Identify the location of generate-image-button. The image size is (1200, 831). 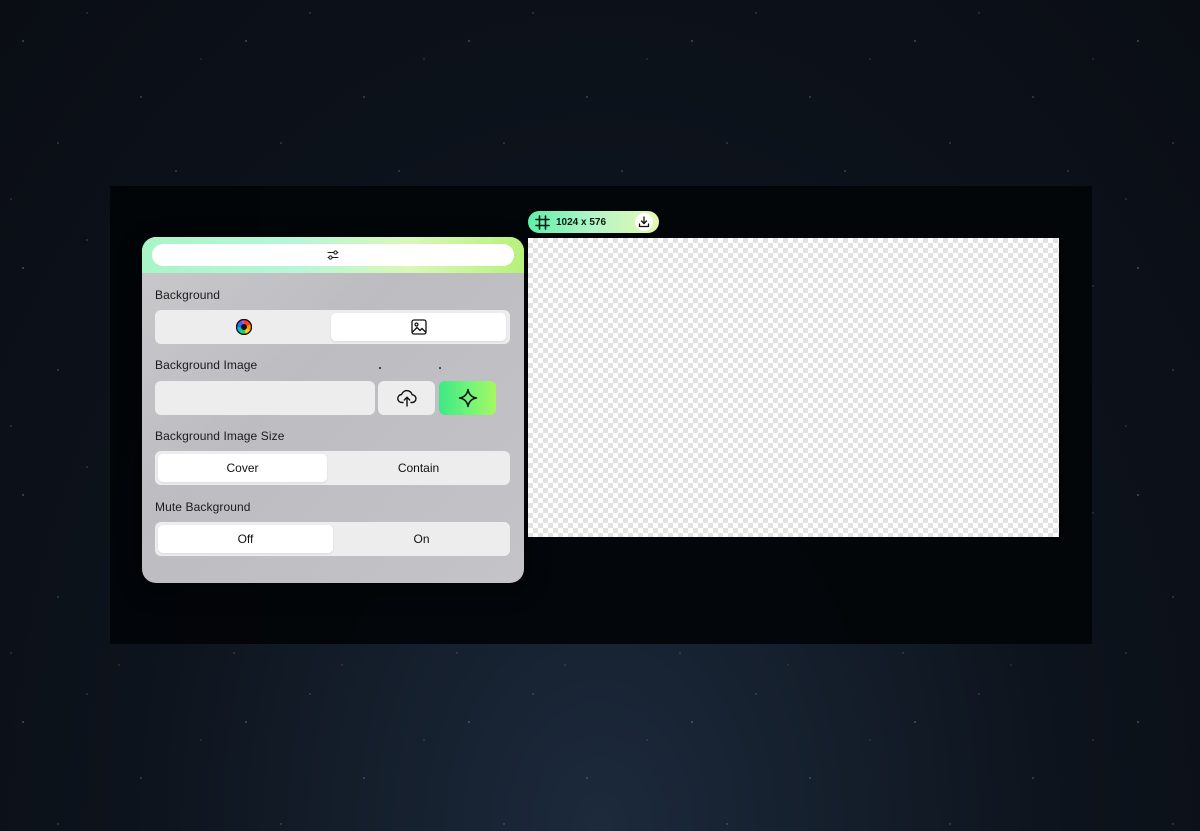
(467, 398).